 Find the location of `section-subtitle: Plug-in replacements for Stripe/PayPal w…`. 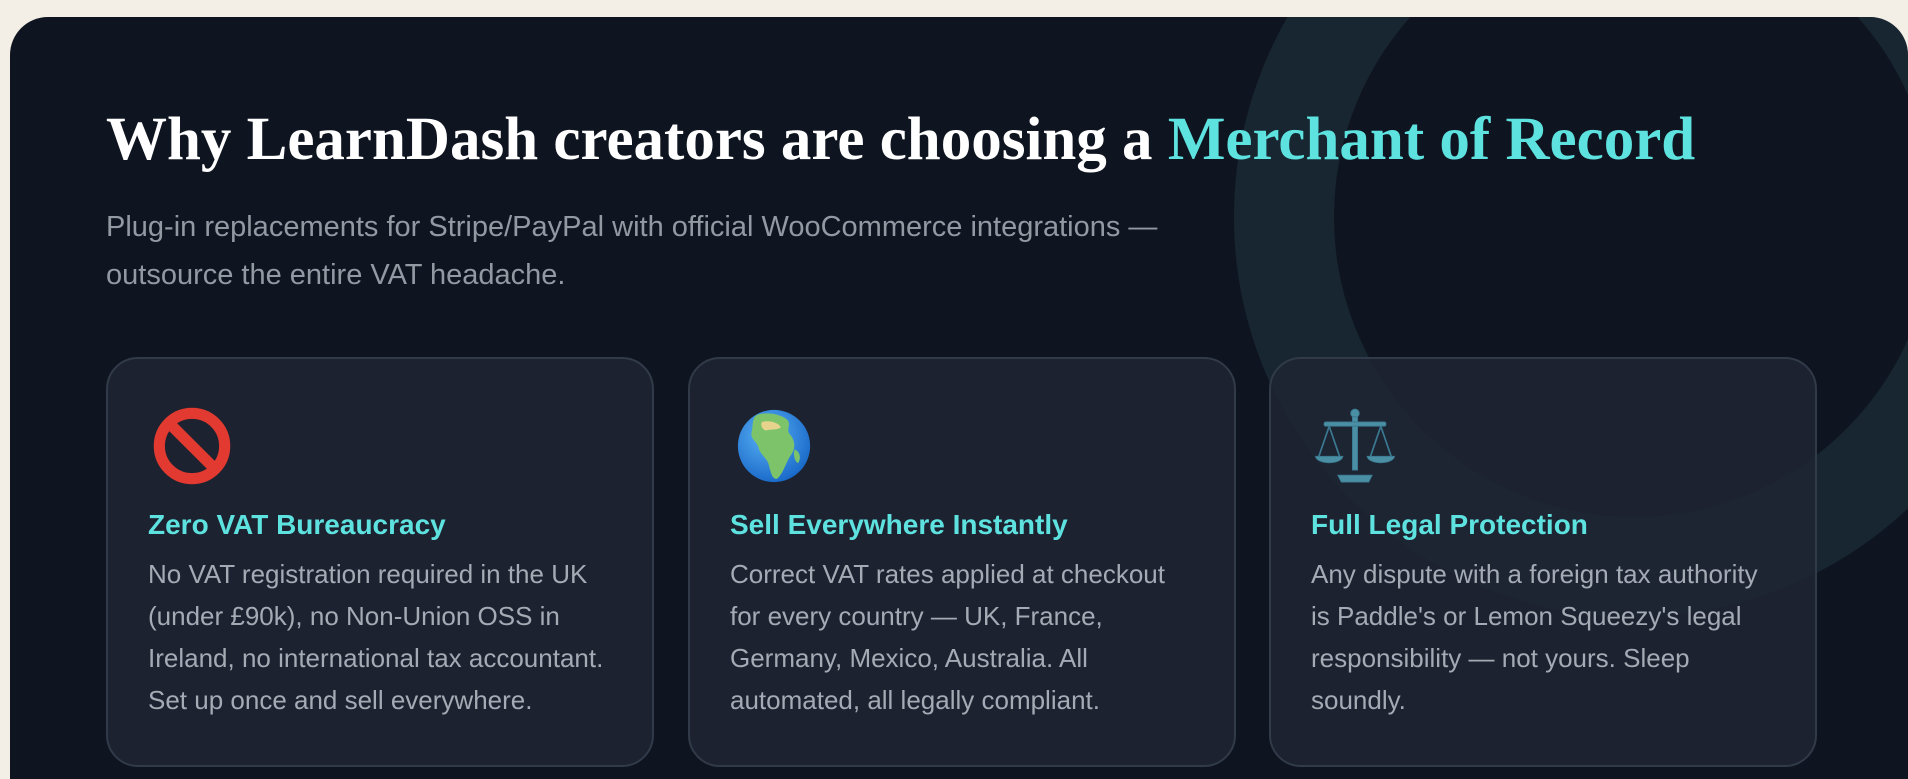

section-subtitle: Plug-in replacements for Stripe/PayPal w… is located at coordinates (632, 251).